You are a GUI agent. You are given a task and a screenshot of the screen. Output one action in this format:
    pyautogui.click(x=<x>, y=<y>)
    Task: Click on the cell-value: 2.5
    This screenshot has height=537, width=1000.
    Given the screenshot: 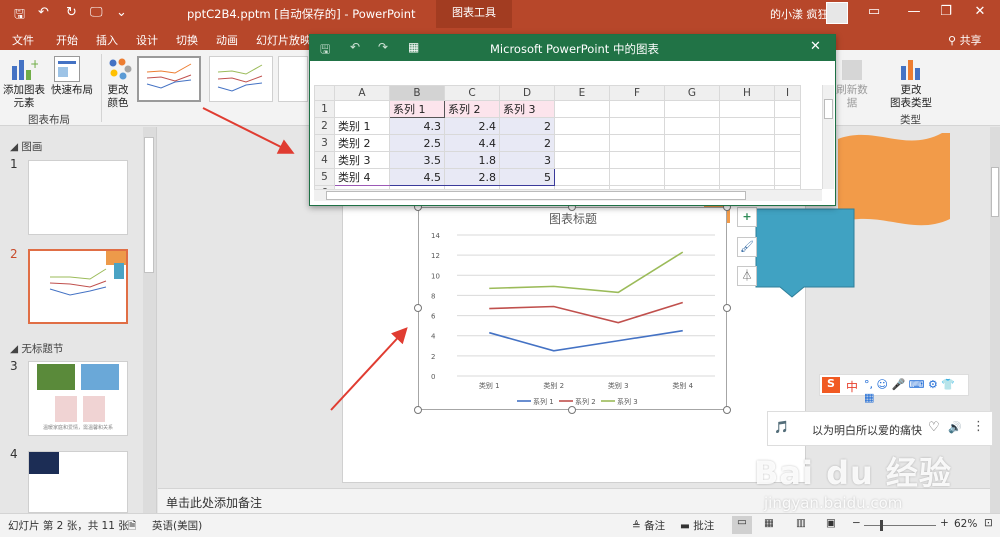 What is the action you would take?
    pyautogui.click(x=417, y=143)
    